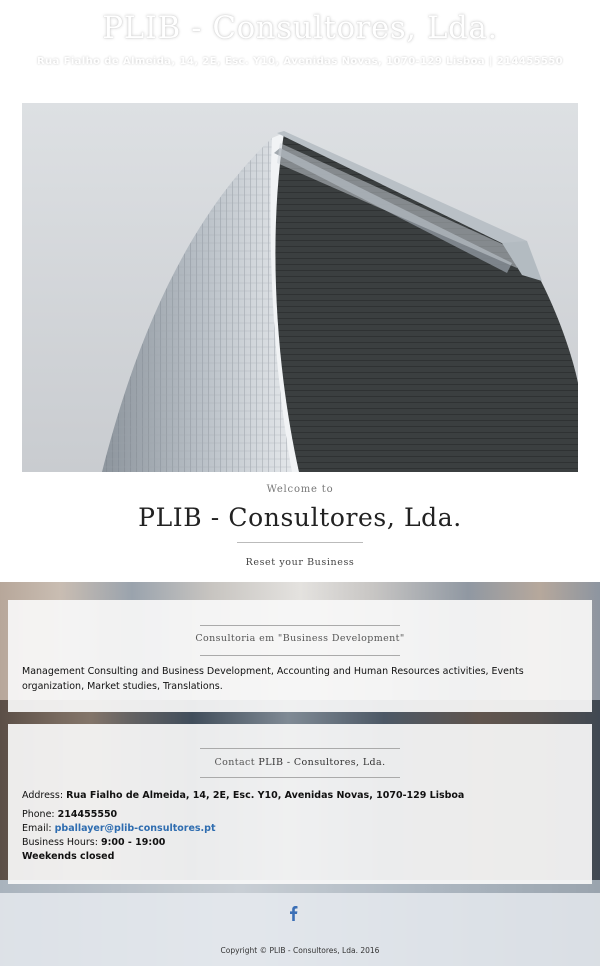  I want to click on contact-heading: Contact PLIB - Consultores, Lda., so click(300, 762).